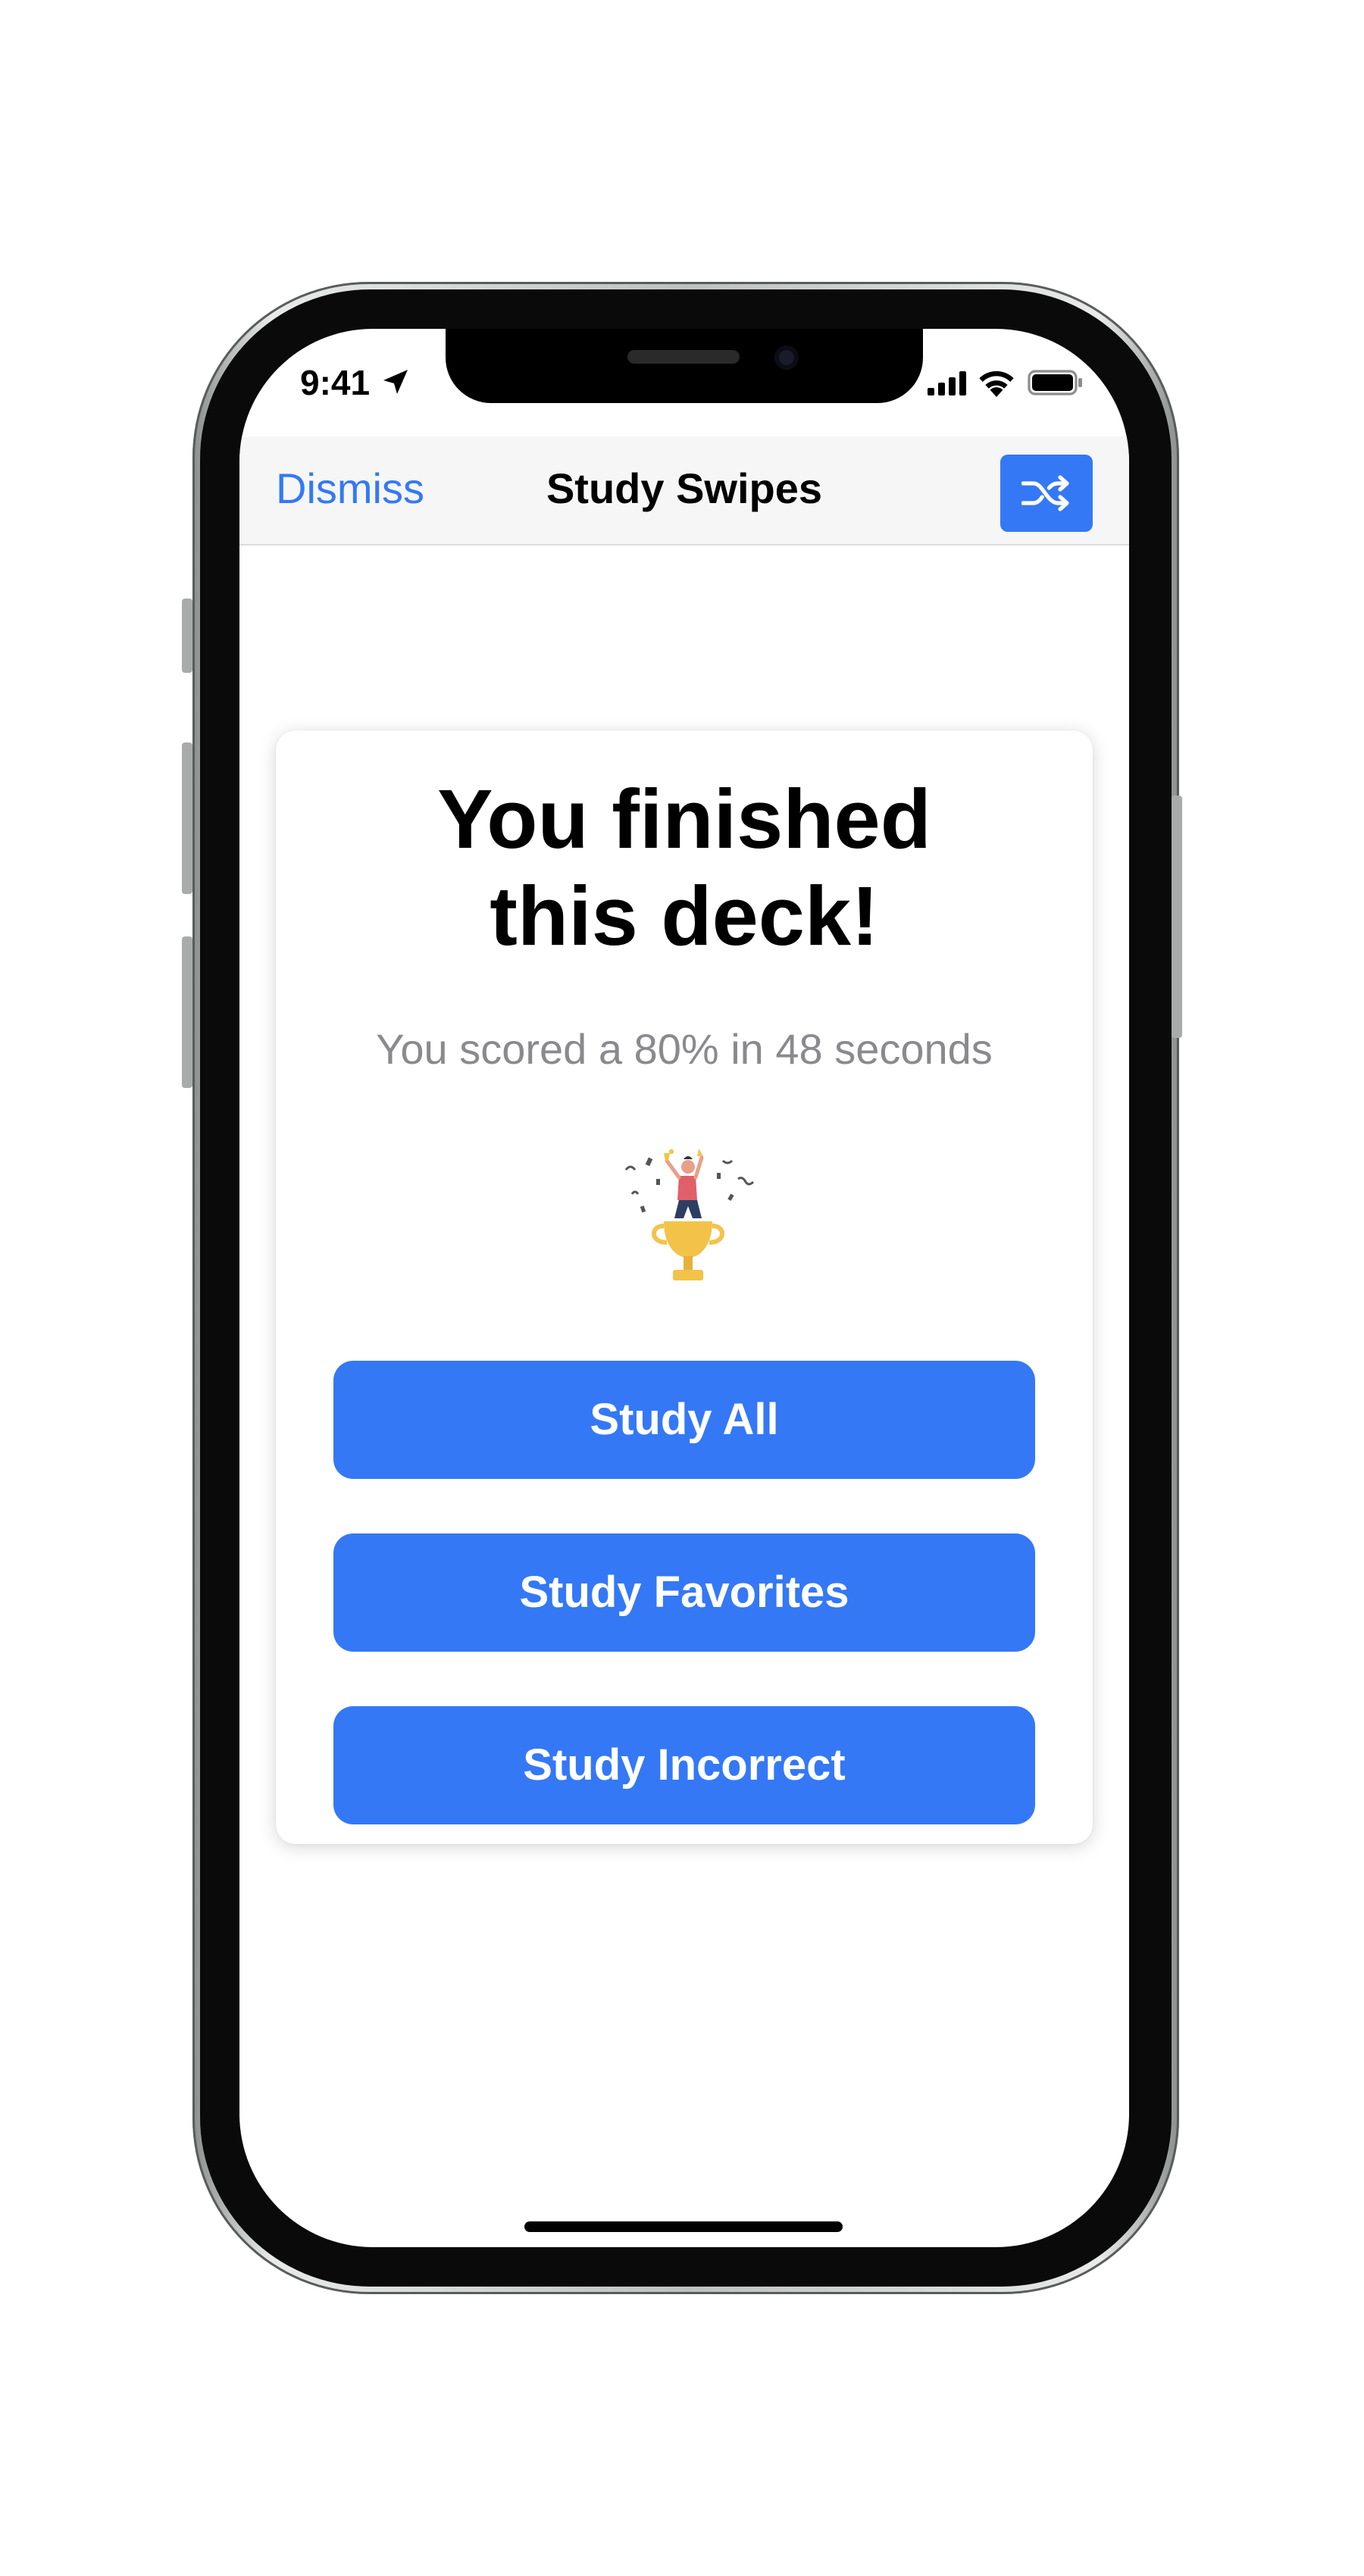 The image size is (1364, 2576). I want to click on study-all-button: Study All, so click(684, 1420).